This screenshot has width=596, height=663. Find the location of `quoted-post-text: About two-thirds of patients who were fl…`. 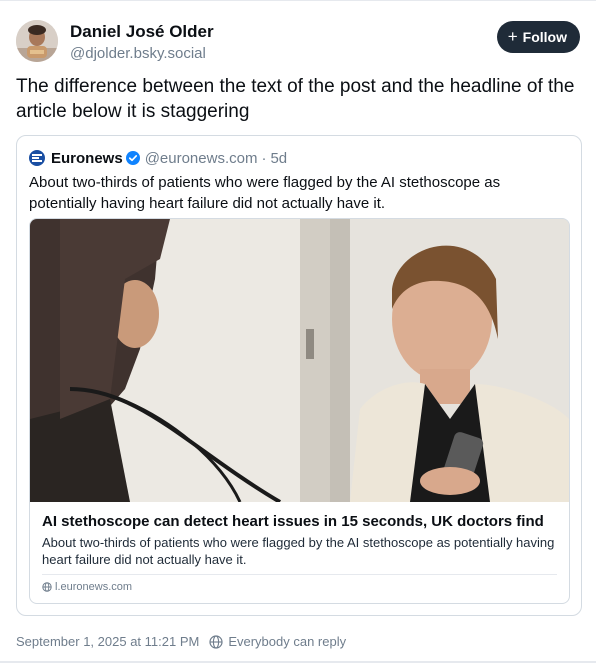

quoted-post-text: About two-thirds of patients who were fl… is located at coordinates (265, 193).